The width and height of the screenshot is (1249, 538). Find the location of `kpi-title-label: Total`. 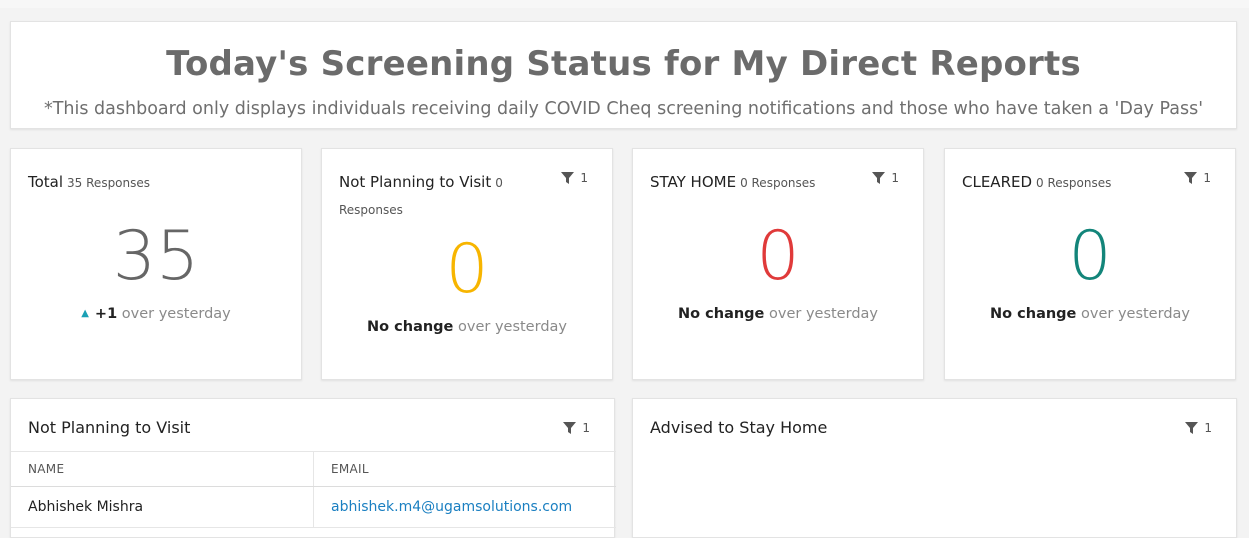

kpi-title-label: Total is located at coordinates (46, 182).